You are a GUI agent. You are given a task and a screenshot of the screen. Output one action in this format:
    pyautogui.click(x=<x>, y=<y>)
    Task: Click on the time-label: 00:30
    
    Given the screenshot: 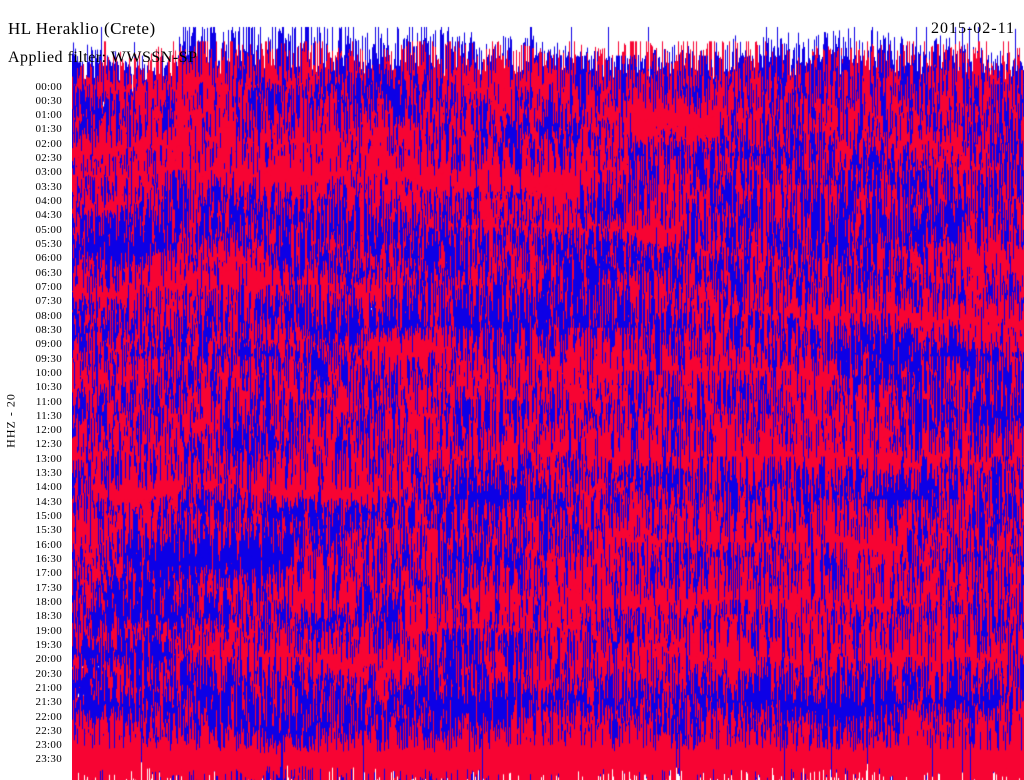 What is the action you would take?
    pyautogui.click(x=48, y=100)
    